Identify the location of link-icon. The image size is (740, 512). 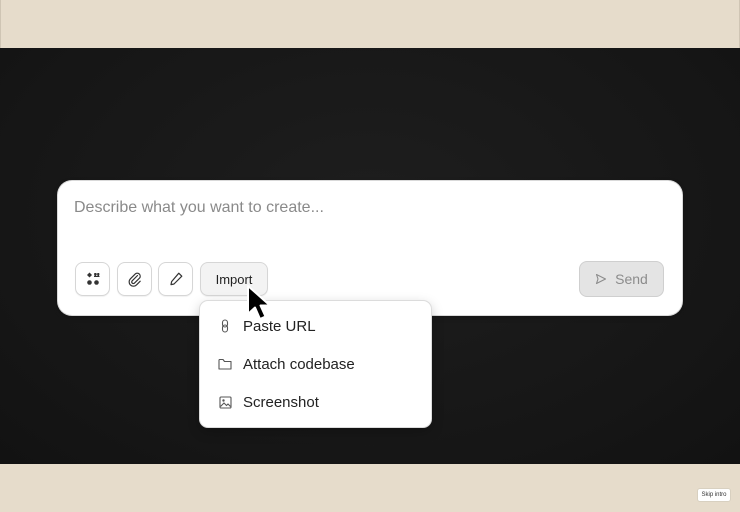
(225, 326).